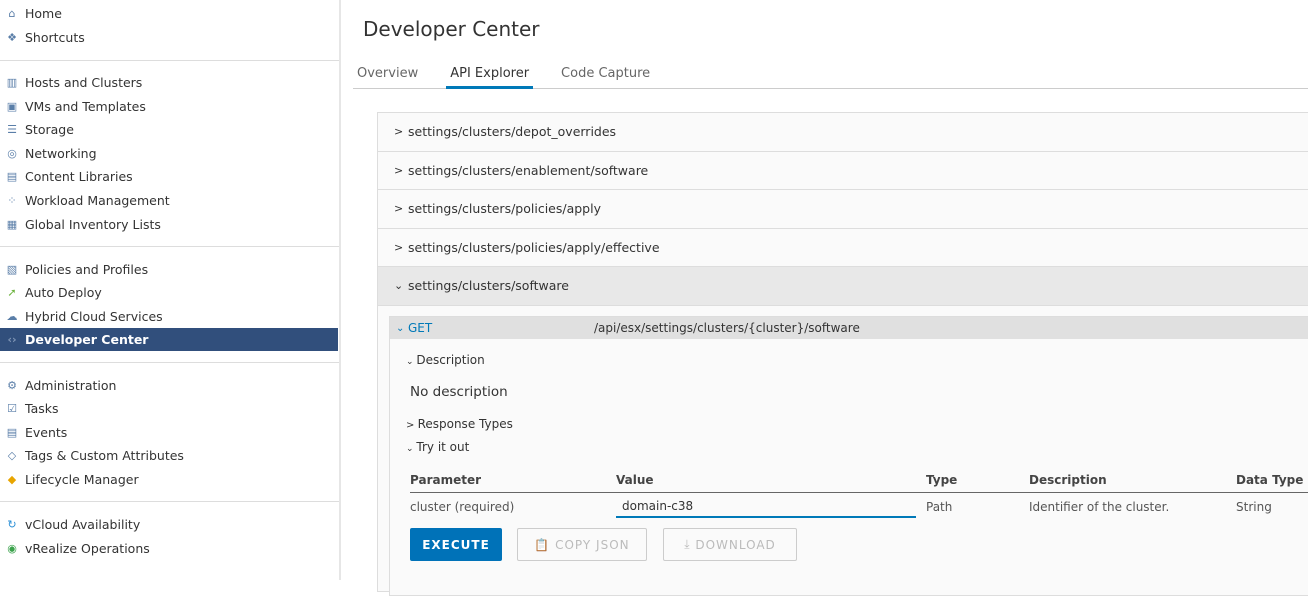  Describe the element at coordinates (12, 408) in the screenshot. I see `tasks-icon: ☑` at that location.